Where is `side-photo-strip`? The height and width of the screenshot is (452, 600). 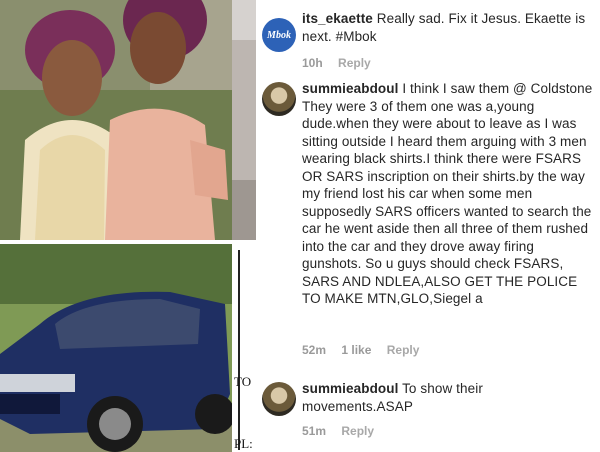 side-photo-strip is located at coordinates (244, 120).